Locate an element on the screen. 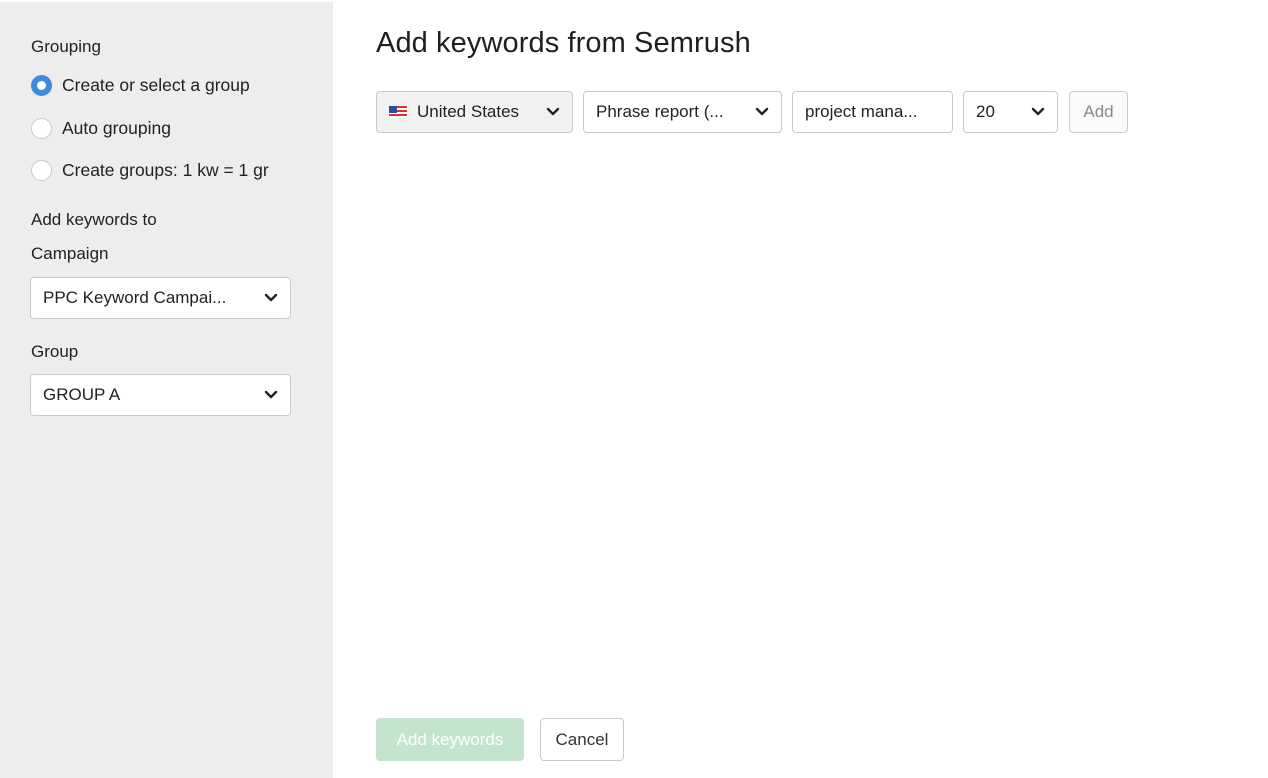 Image resolution: width=1268 pixels, height=778 pixels. radio-label: Create groups: 1 kw = 1 gr is located at coordinates (165, 170).